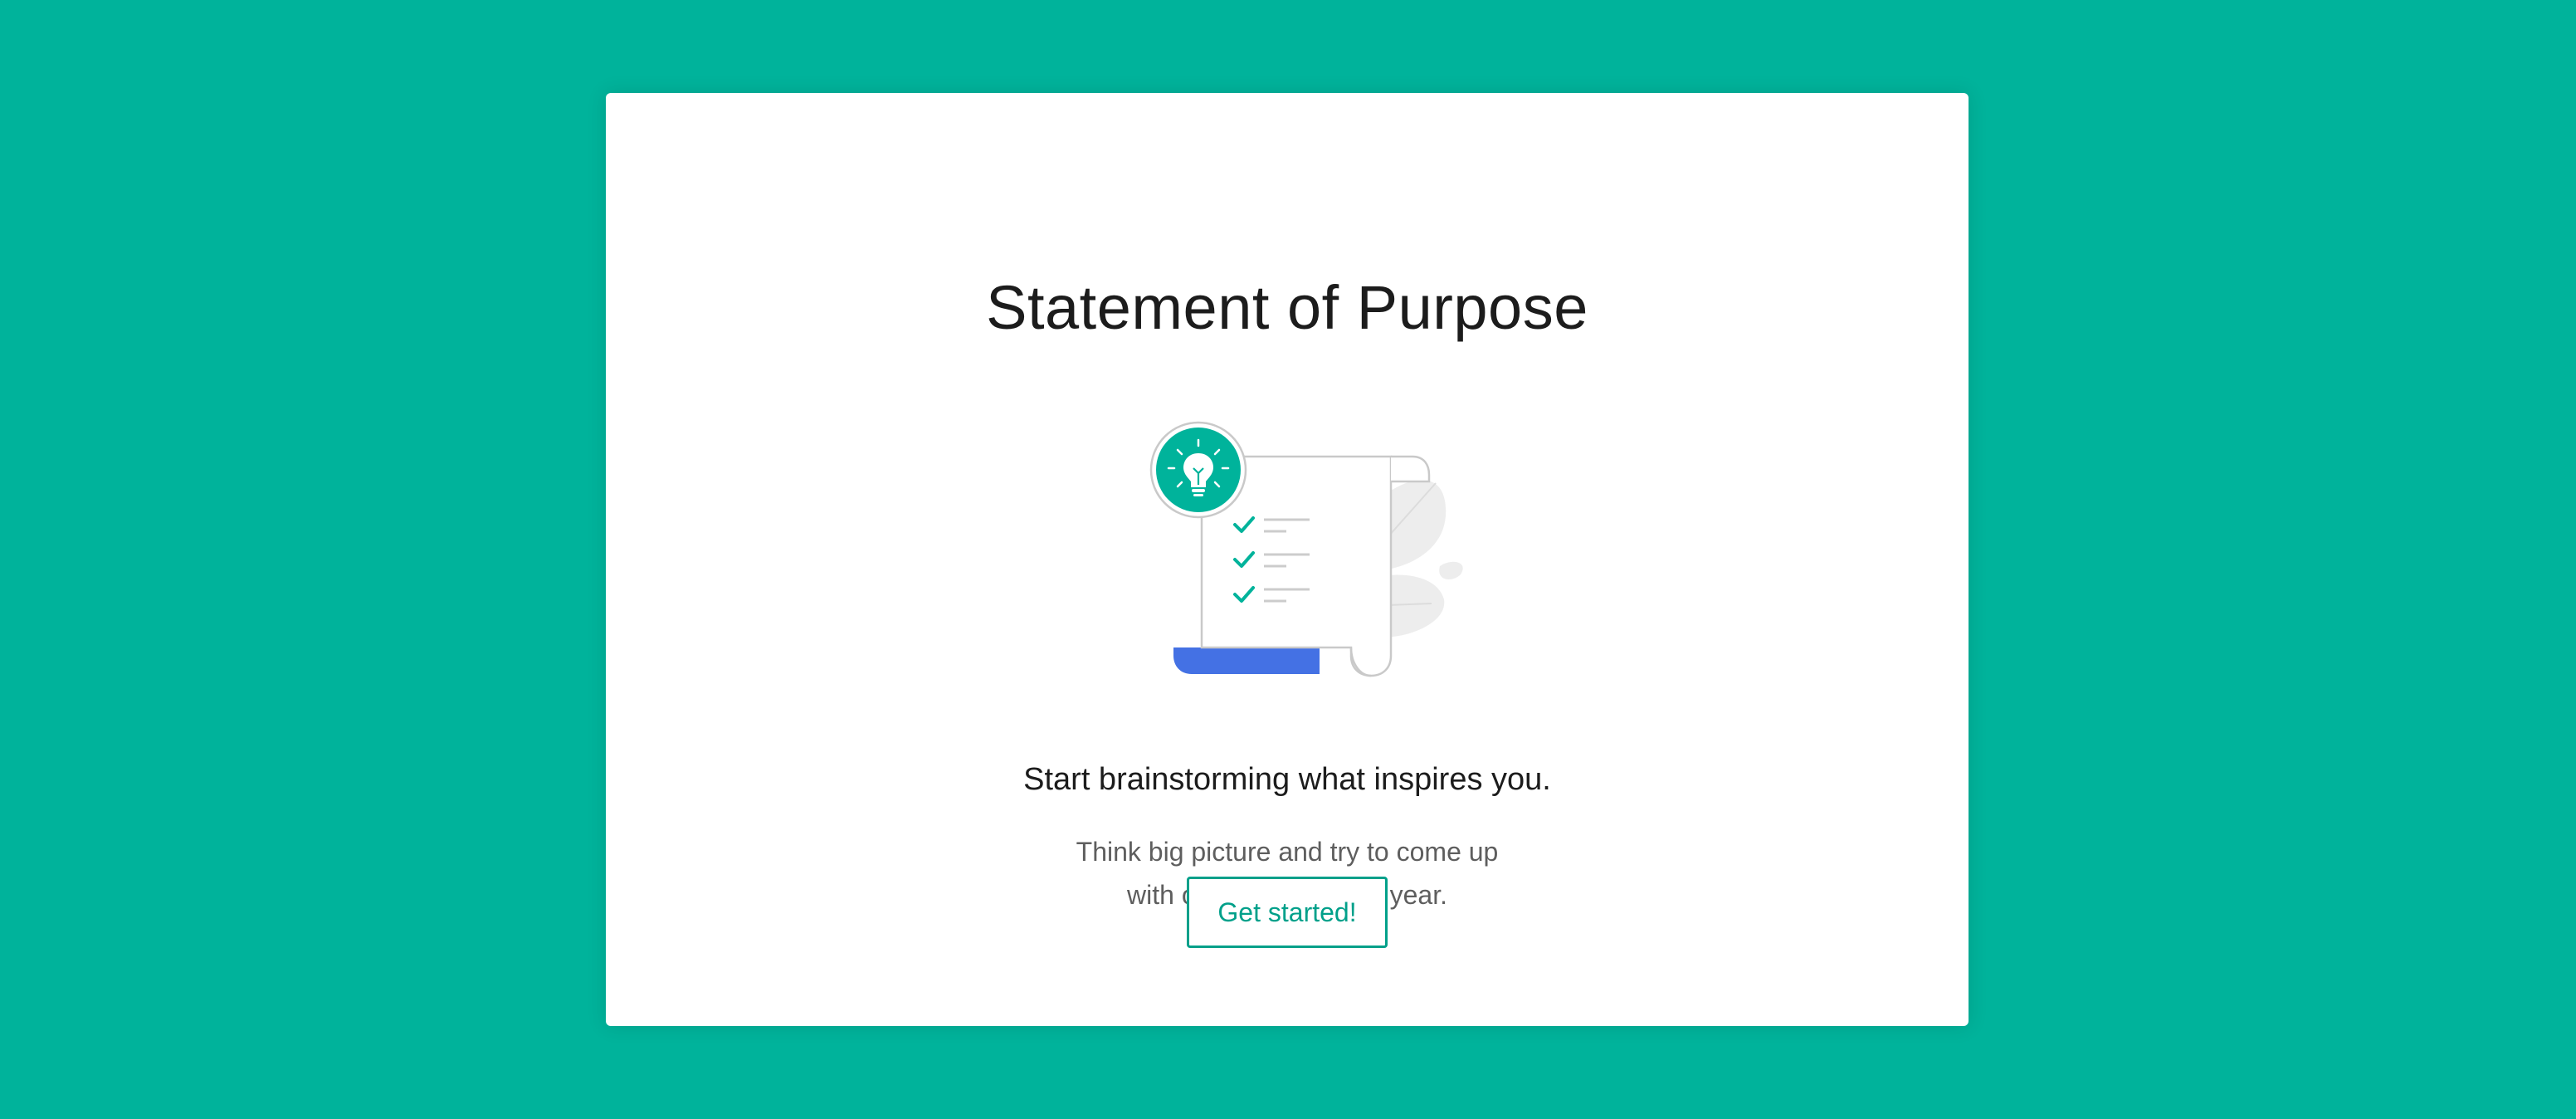 Image resolution: width=2576 pixels, height=1119 pixels. I want to click on get-started-button: Get started!, so click(1288, 912).